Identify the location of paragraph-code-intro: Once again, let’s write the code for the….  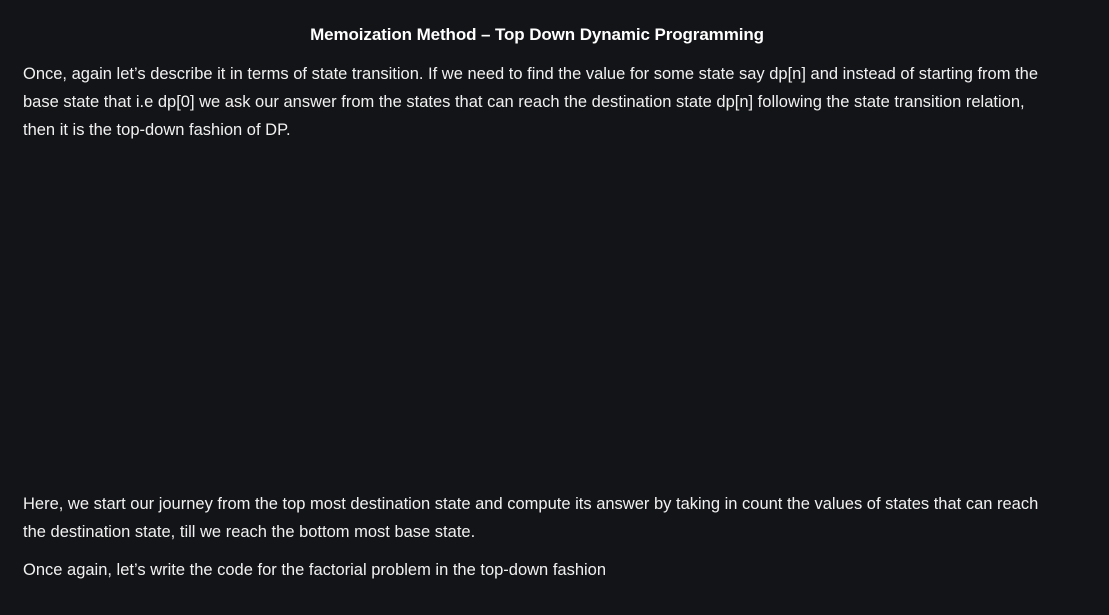
(315, 570).